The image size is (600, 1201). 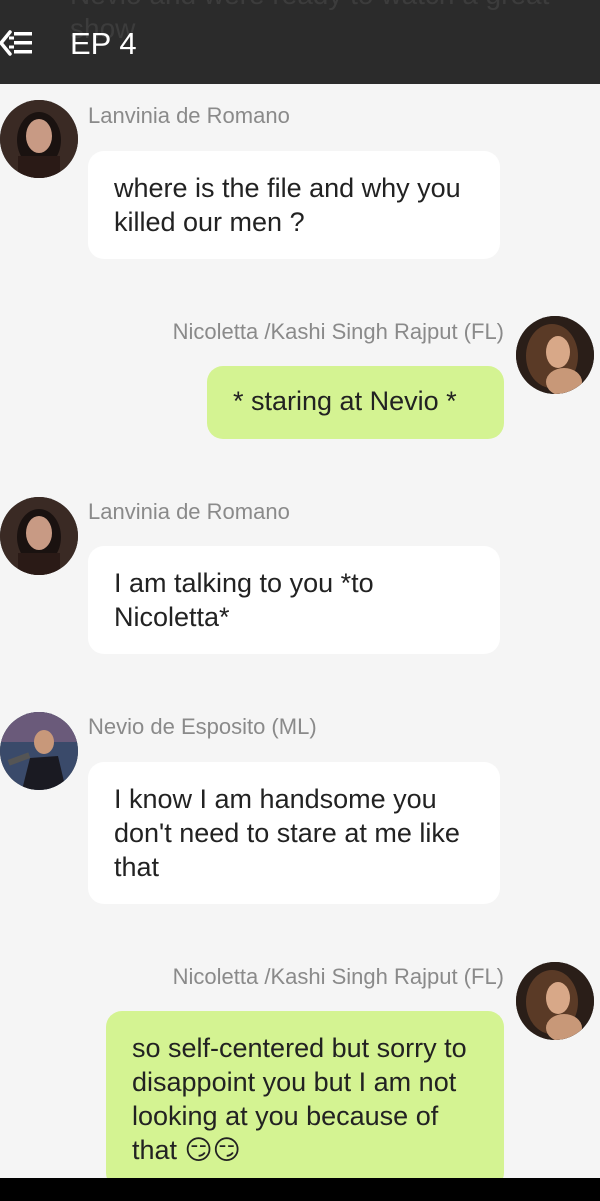 What do you see at coordinates (18, 43) in the screenshot?
I see `menu-icon` at bounding box center [18, 43].